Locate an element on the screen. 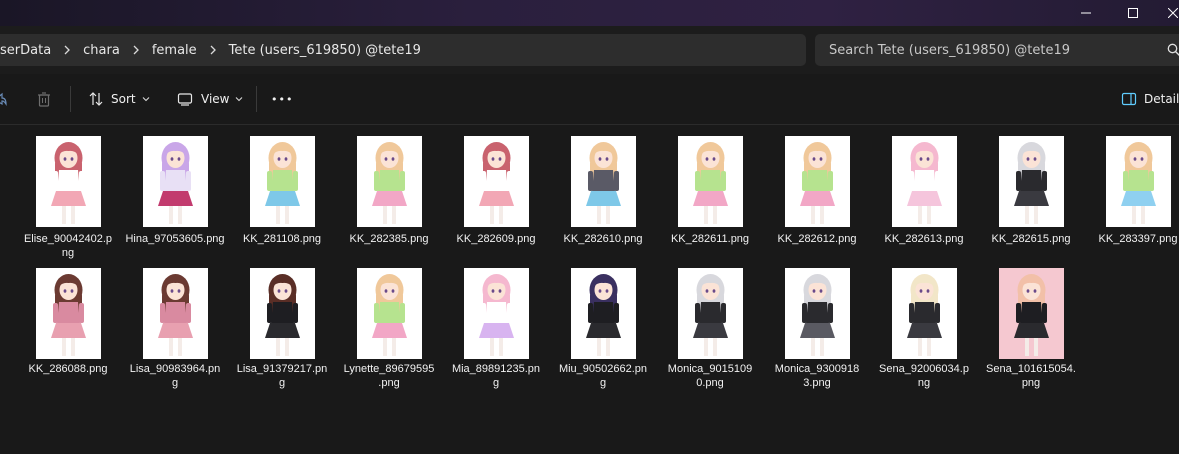  search-icon is located at coordinates (1173, 50).